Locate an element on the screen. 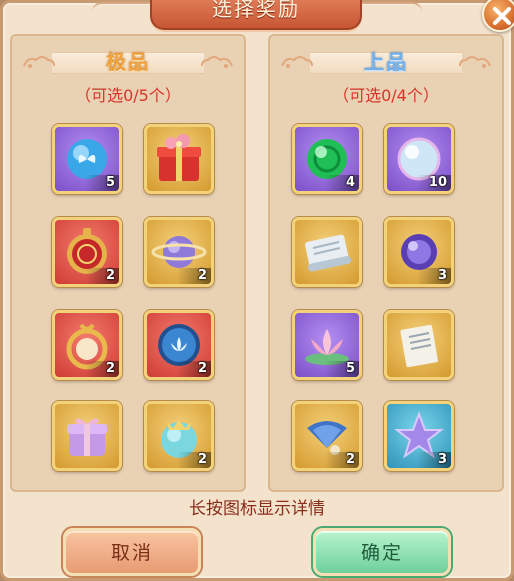 The height and width of the screenshot is (581, 514). title-ornament-left is located at coordinates (122, 9).